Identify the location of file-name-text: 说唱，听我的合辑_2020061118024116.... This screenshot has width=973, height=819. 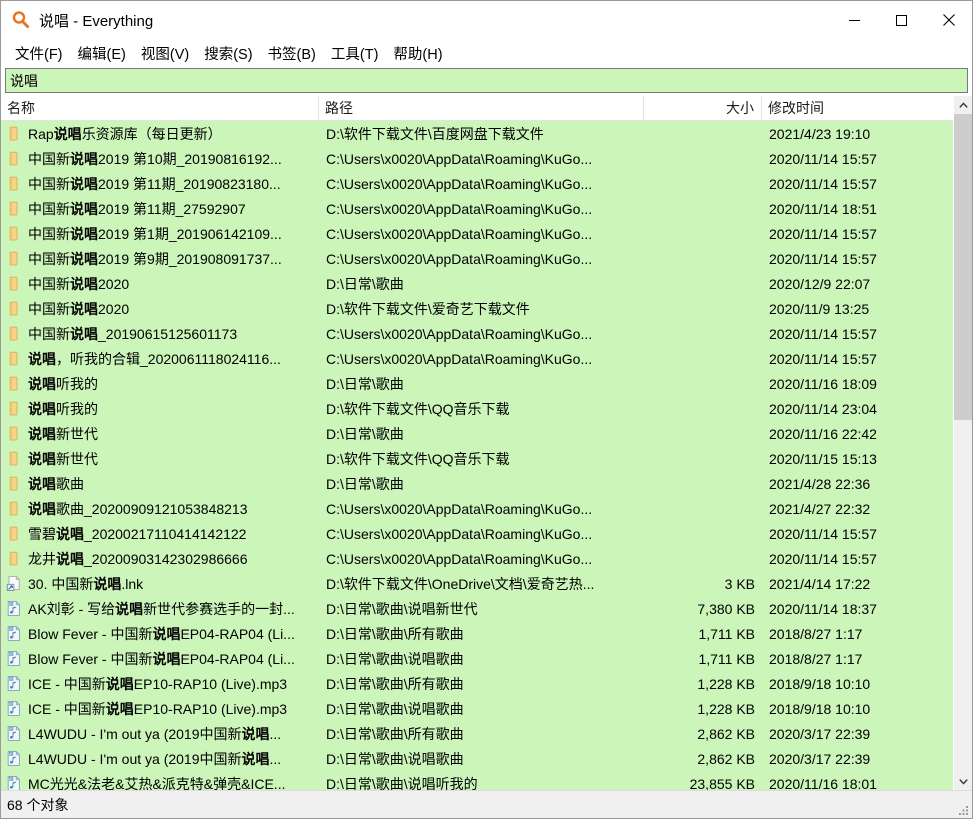
(154, 358).